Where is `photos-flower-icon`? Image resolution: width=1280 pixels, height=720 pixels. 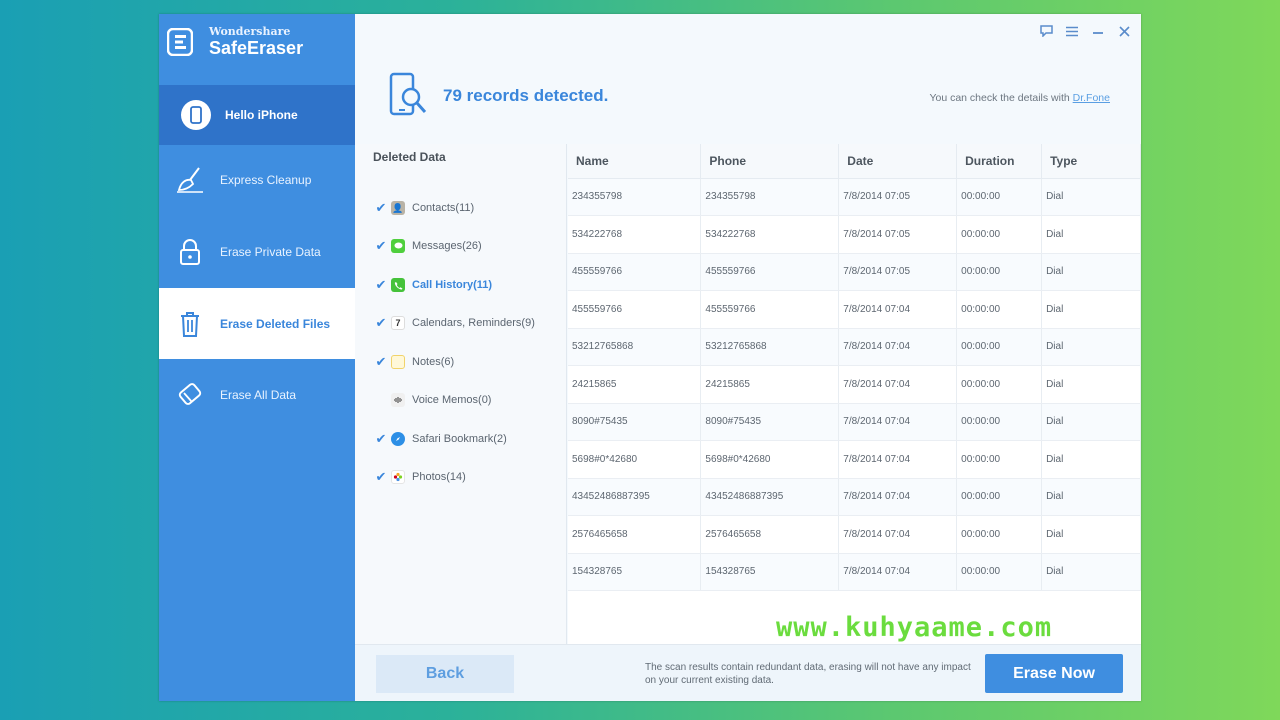
photos-flower-icon is located at coordinates (398, 477).